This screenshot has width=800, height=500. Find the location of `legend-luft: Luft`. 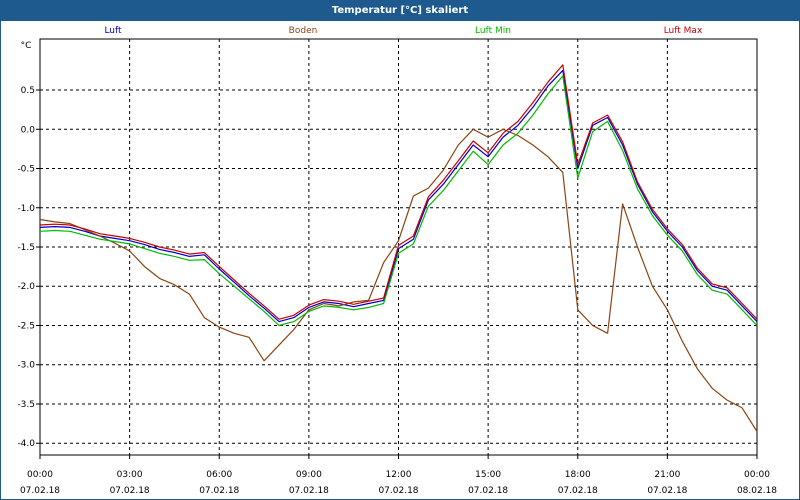

legend-luft: Luft is located at coordinates (113, 31).